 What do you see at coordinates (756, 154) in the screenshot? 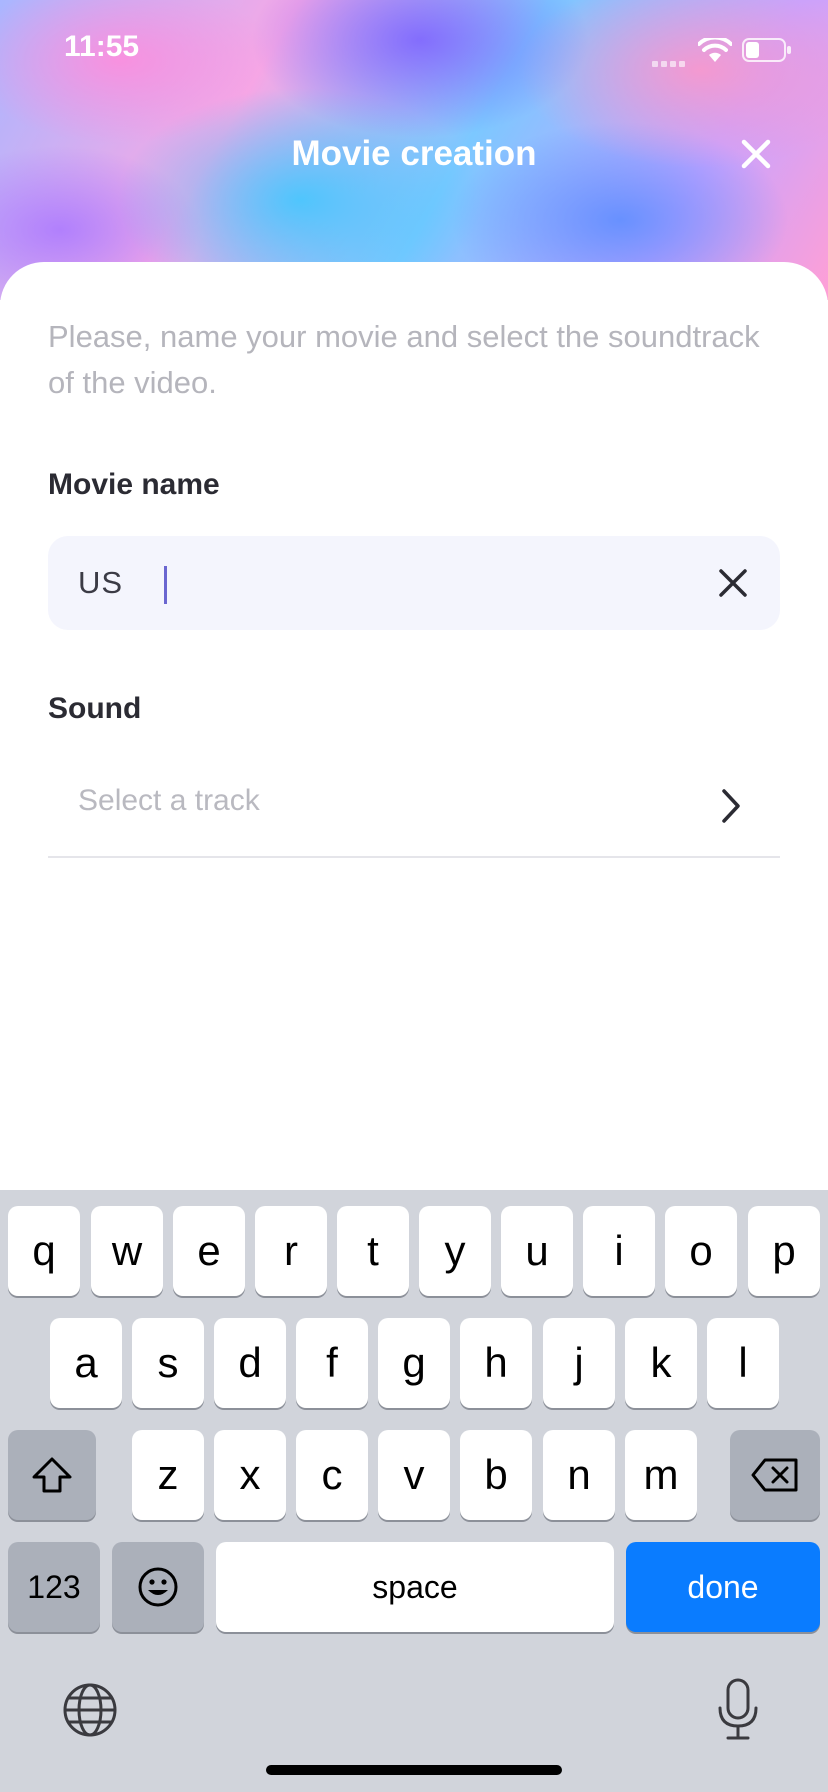
I see `close-icon` at bounding box center [756, 154].